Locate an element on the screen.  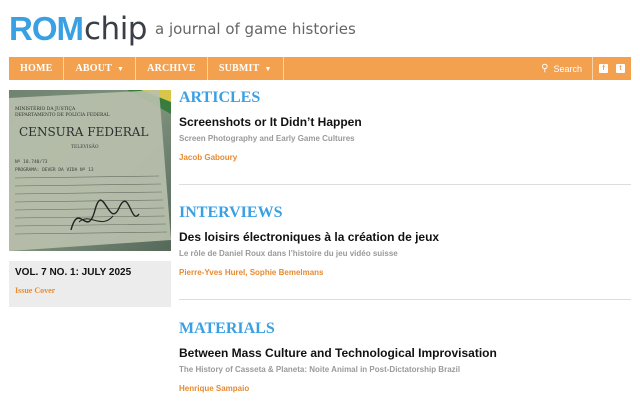
logo-rom-text: ROM is located at coordinates (46, 28).